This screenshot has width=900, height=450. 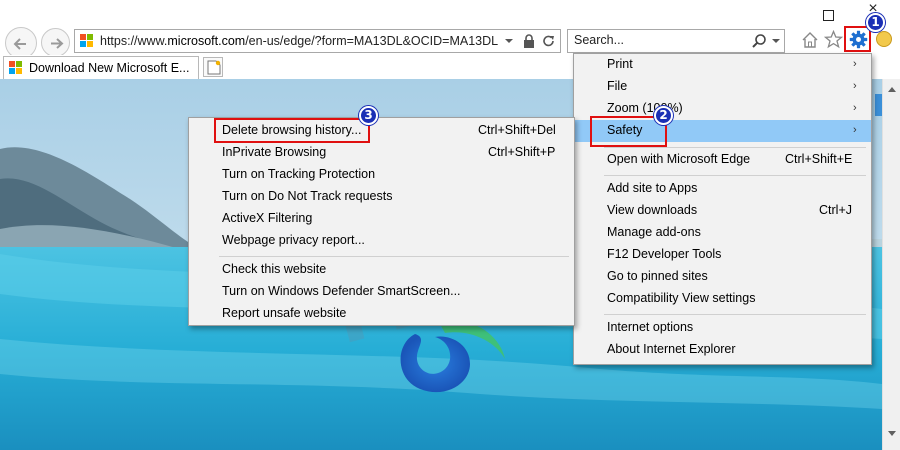 I want to click on menu-item-f12-developer-tools: F12 Developer Tools, so click(x=722, y=255).